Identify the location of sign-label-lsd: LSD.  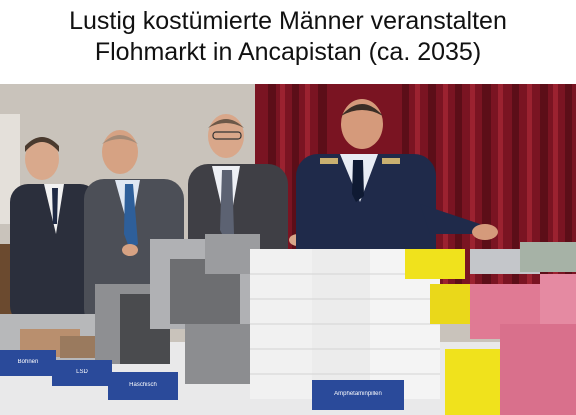
(82, 372).